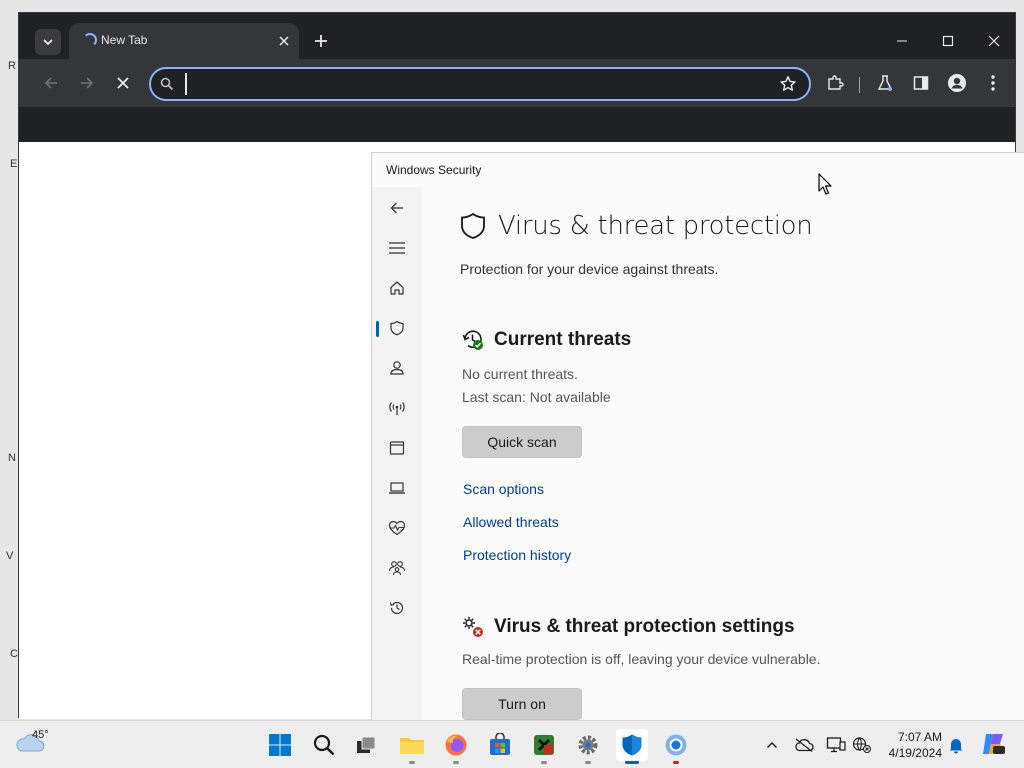  I want to click on copilot-icon, so click(994, 744).